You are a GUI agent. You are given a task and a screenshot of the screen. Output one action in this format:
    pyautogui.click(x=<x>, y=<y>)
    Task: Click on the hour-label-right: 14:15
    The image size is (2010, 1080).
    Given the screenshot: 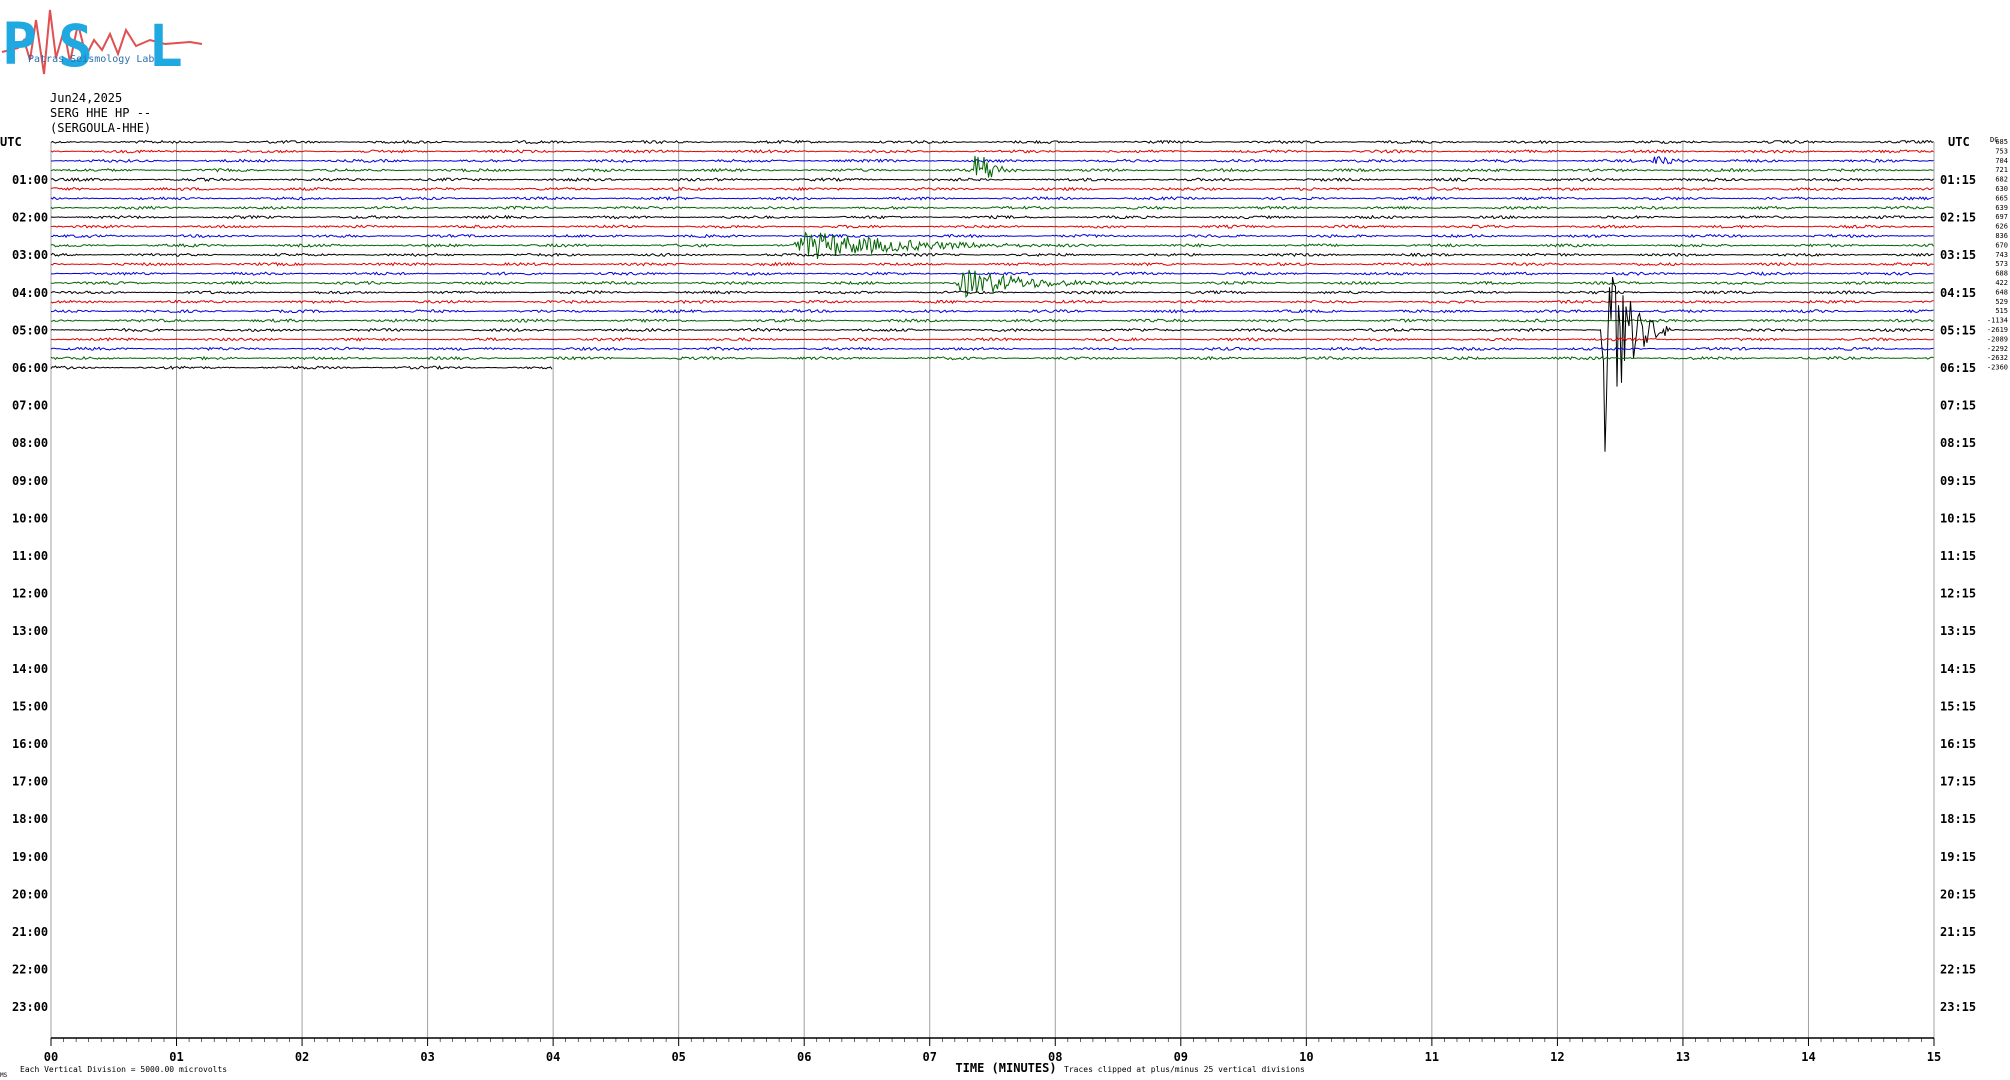 What is the action you would take?
    pyautogui.click(x=1958, y=669)
    